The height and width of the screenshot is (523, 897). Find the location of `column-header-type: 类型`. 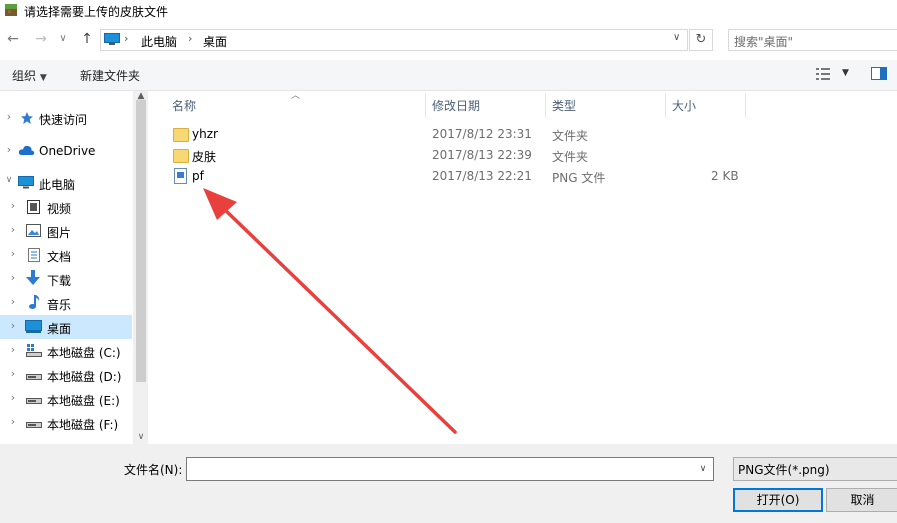

column-header-type: 类型 is located at coordinates (564, 105).